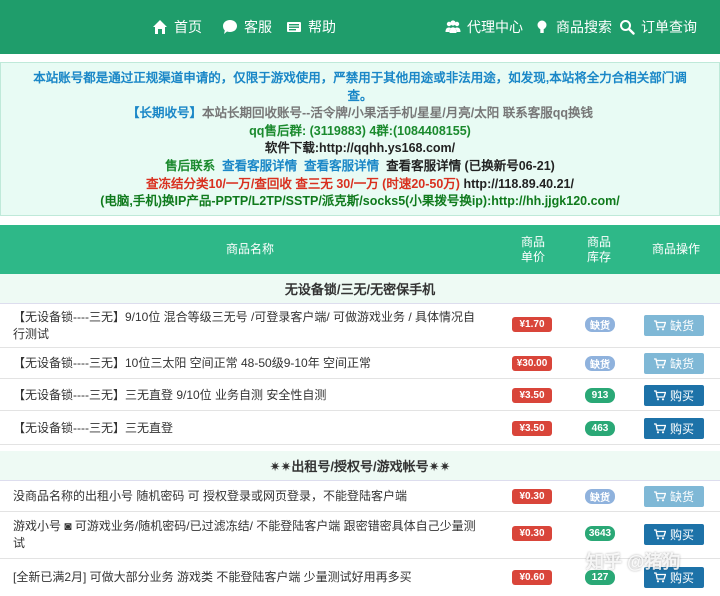  I want to click on nav-help: 帮助, so click(311, 27).